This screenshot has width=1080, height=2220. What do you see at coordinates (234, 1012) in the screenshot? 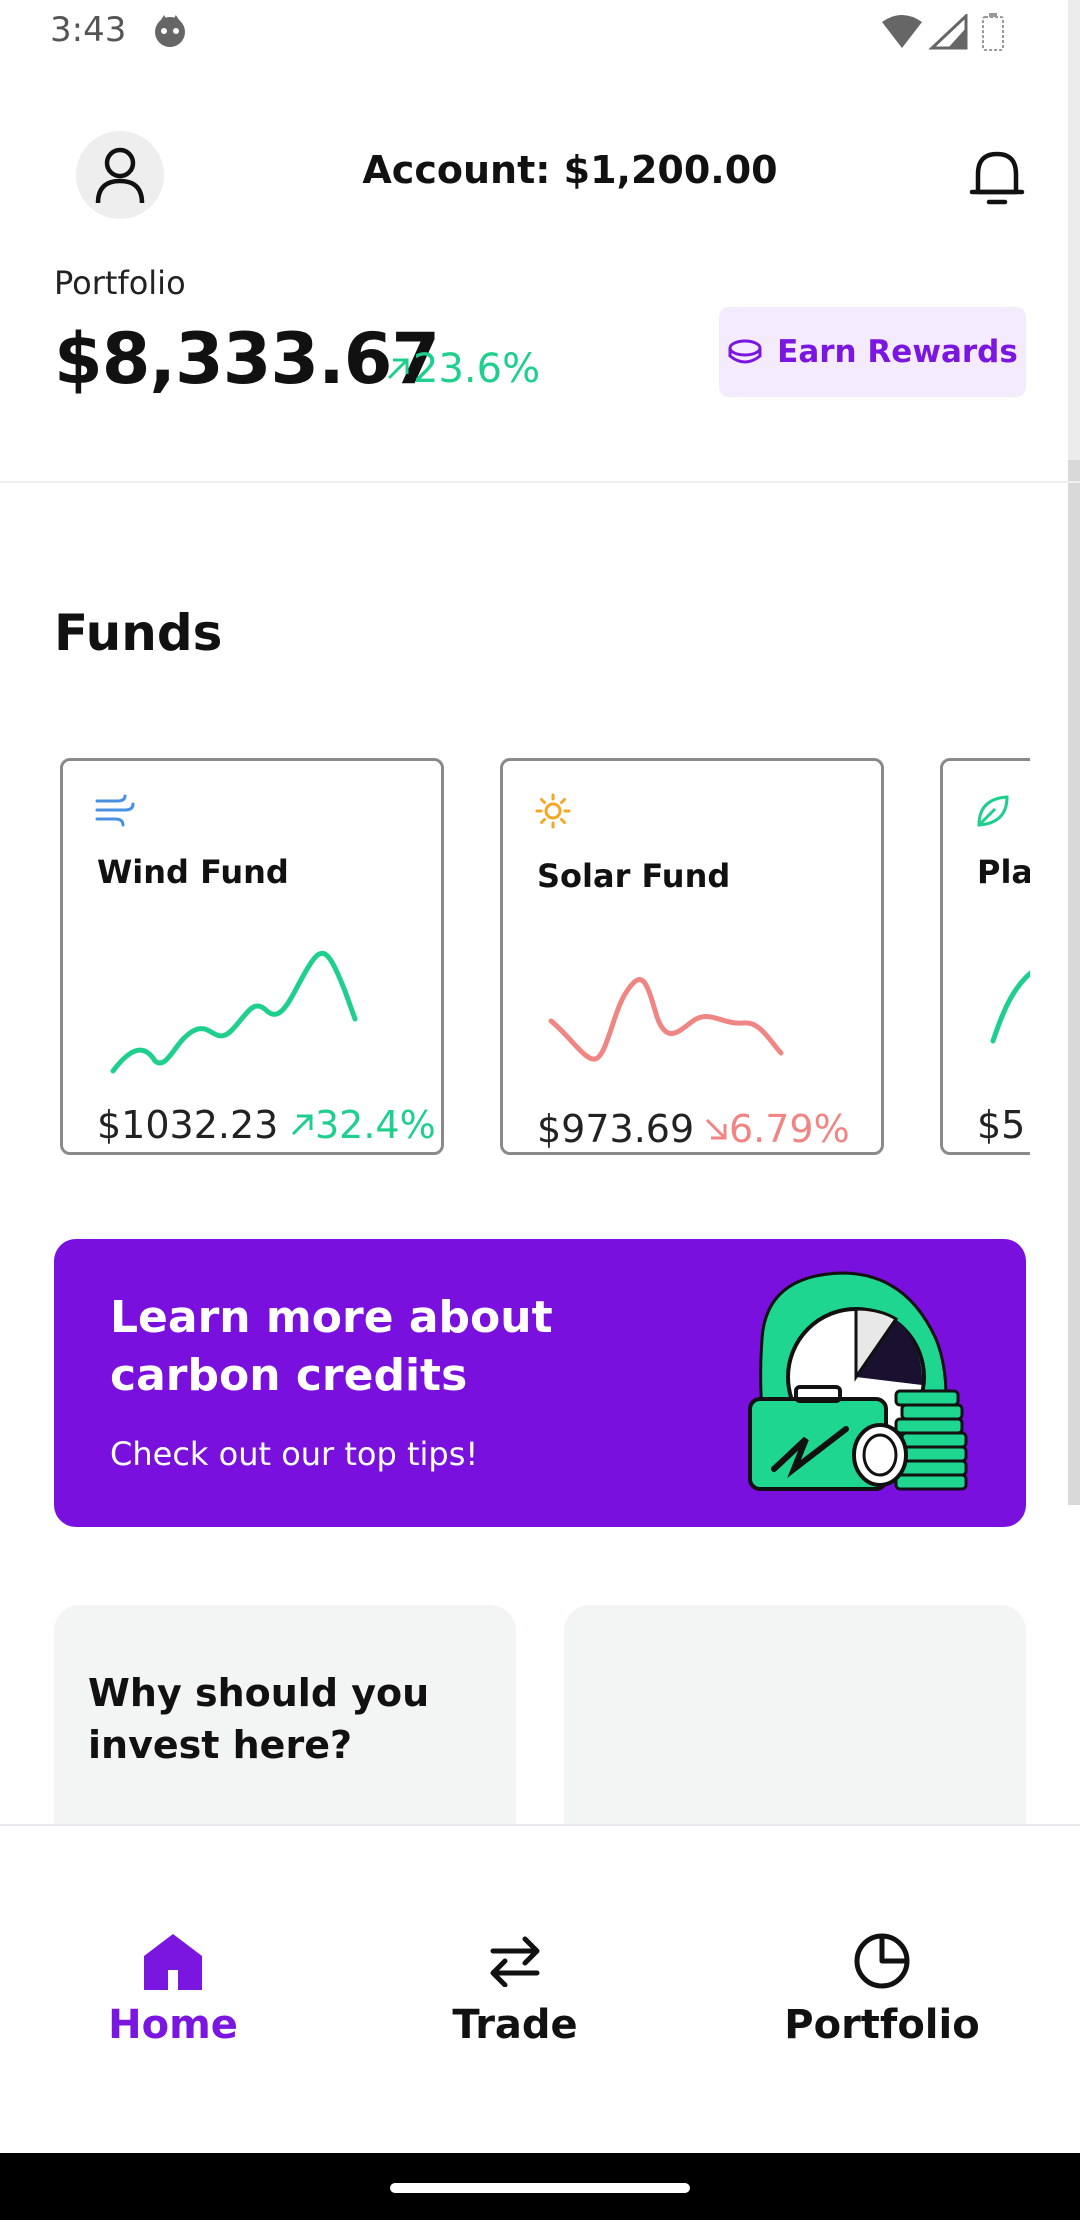
I see `wind-fund-sparkline` at bounding box center [234, 1012].